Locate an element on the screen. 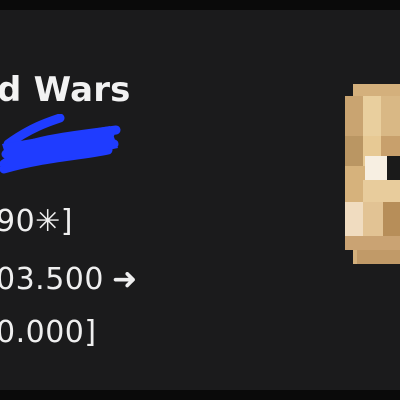  redaction-scribble is located at coordinates (60, 144).